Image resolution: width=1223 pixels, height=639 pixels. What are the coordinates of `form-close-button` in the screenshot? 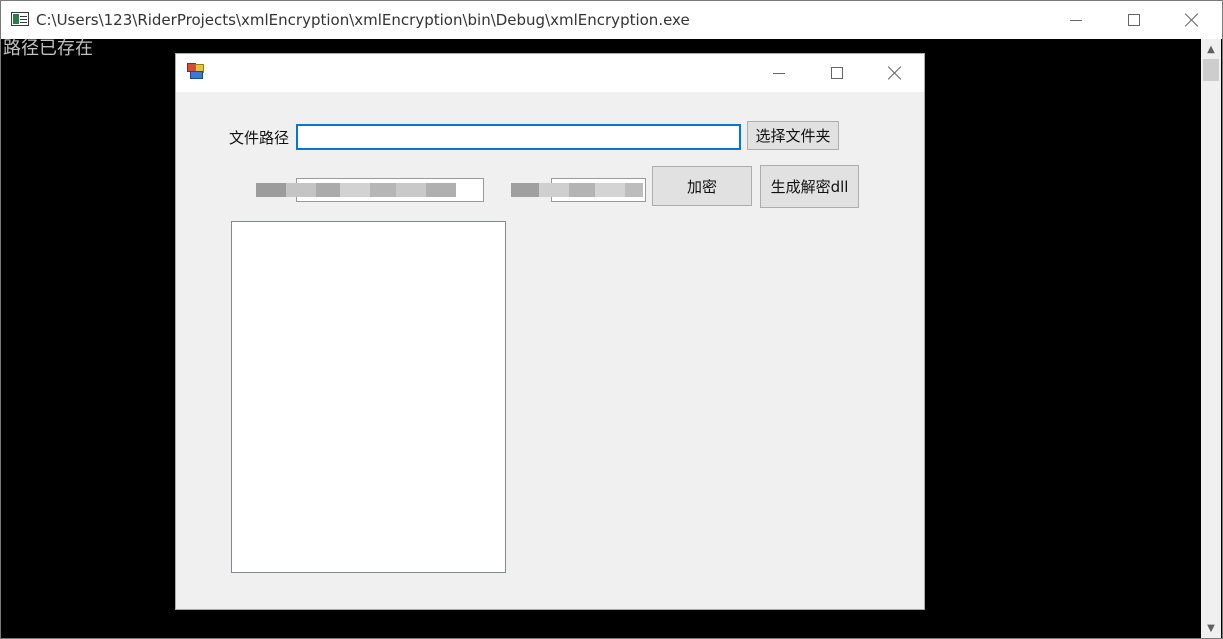 It's located at (895, 73).